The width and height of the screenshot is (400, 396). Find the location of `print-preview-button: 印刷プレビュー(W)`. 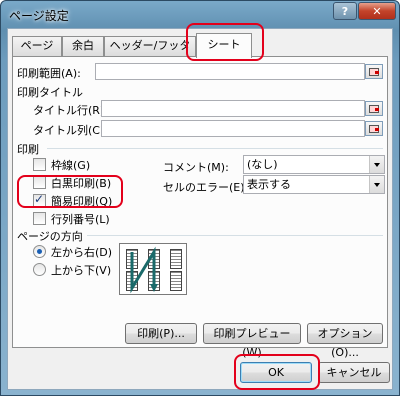

print-preview-button: 印刷プレビュー(W) is located at coordinates (252, 341).